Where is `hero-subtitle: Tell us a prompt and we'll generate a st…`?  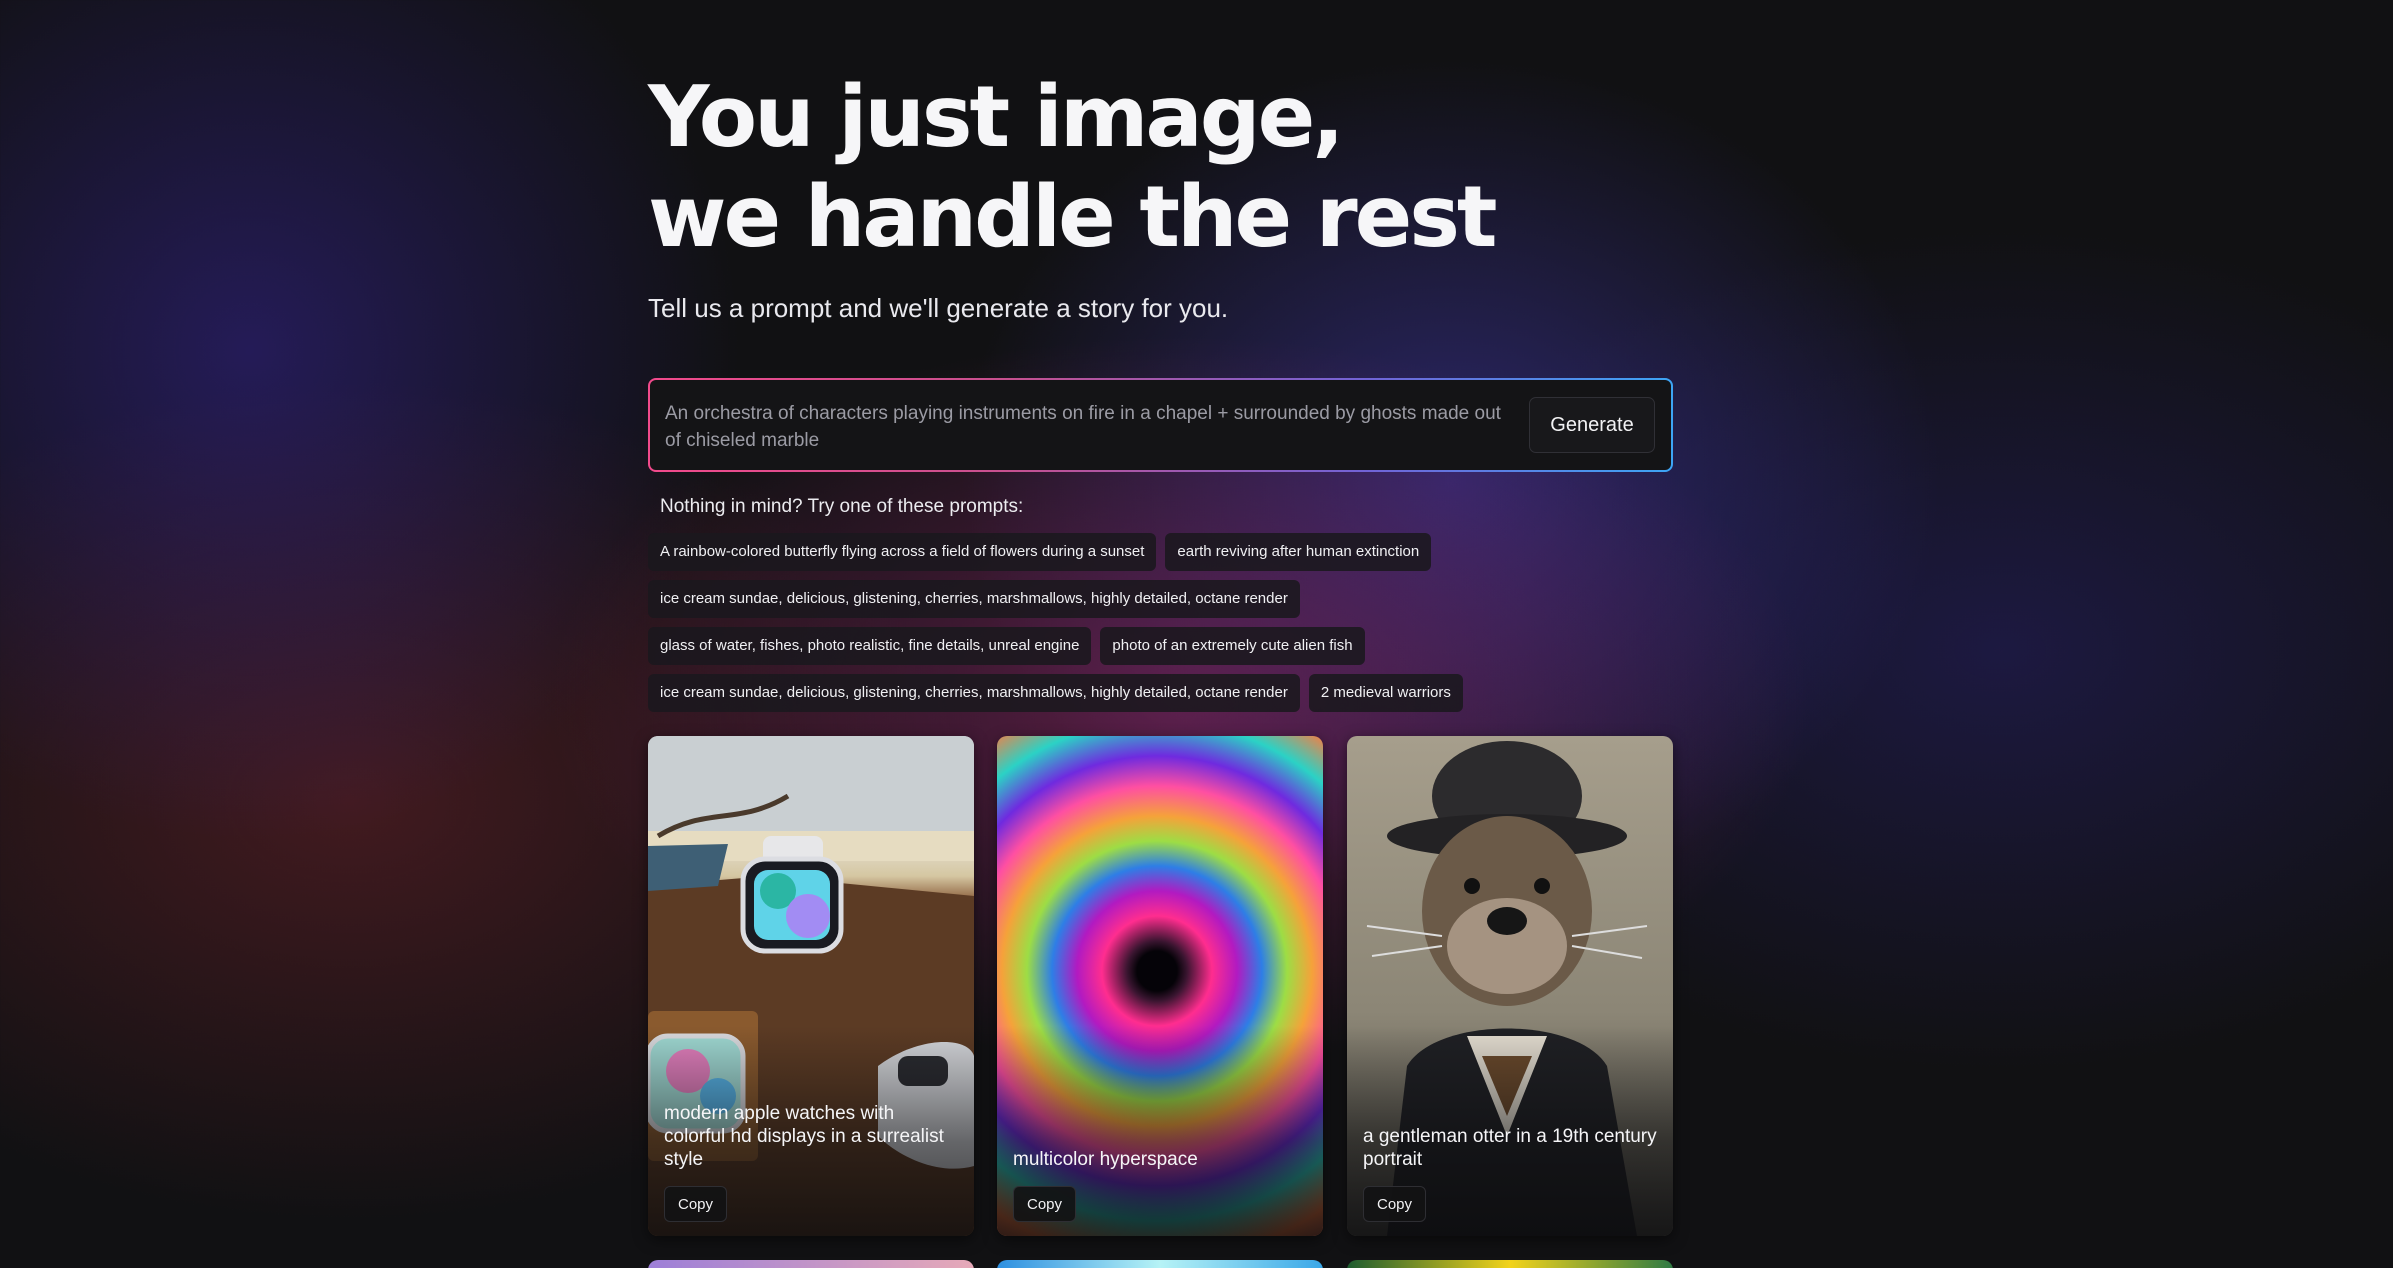 hero-subtitle: Tell us a prompt and we'll generate a st… is located at coordinates (938, 308).